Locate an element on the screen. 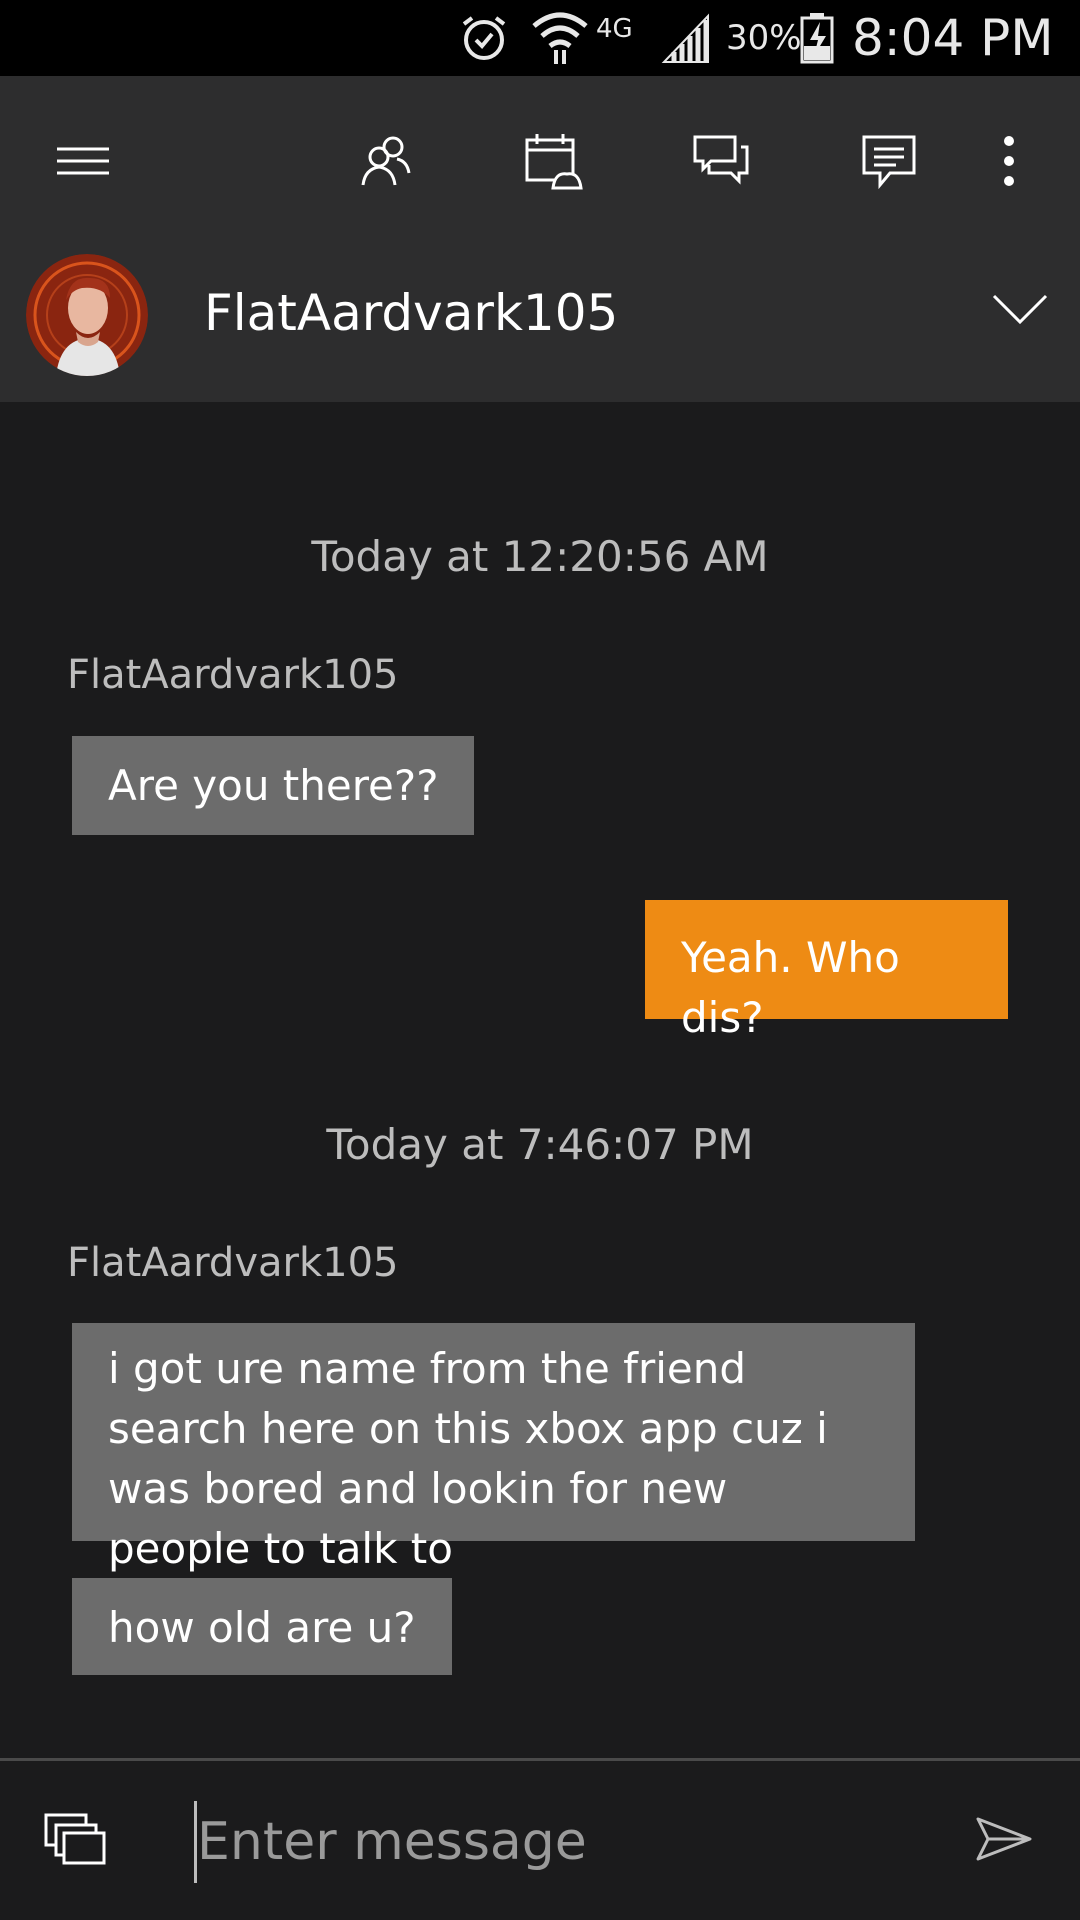 The height and width of the screenshot is (1920, 1080). calendar-controller-icon is located at coordinates (553, 161).